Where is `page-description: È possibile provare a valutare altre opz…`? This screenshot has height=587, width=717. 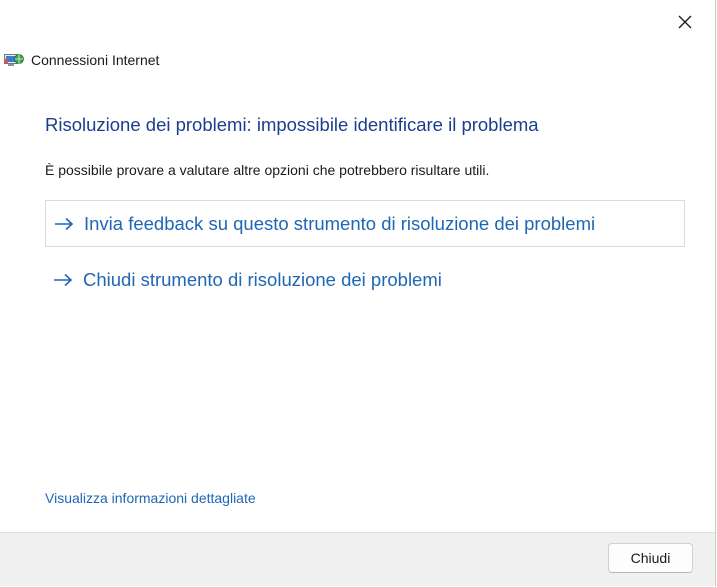
page-description: È possibile provare a valutare altre opz… is located at coordinates (267, 170).